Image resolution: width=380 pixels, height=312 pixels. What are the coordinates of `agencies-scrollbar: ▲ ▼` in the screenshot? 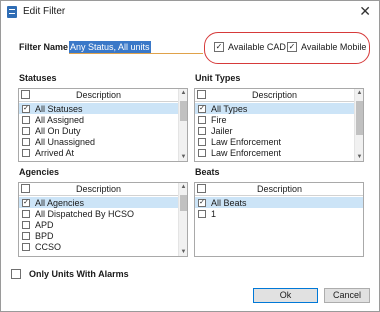 It's located at (182, 219).